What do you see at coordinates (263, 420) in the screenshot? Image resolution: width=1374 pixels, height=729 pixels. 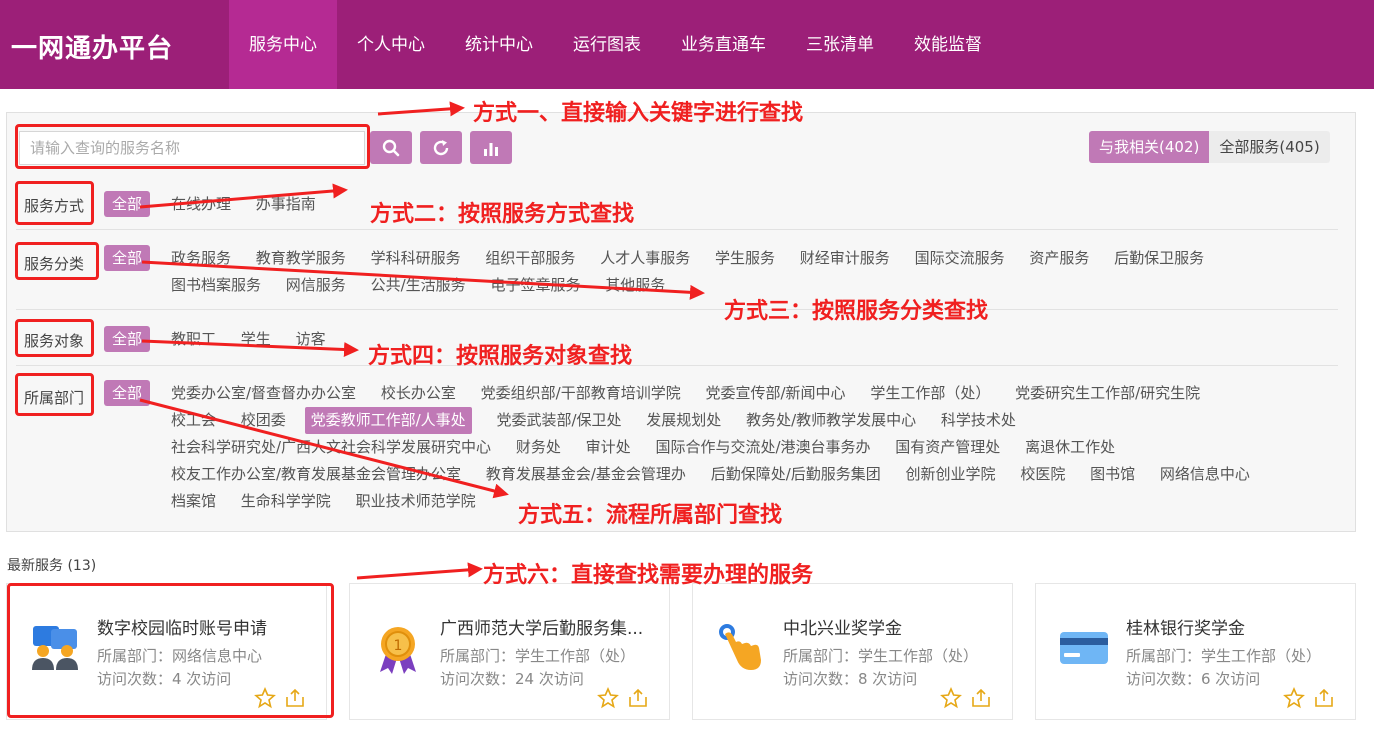 I see `filter-option: 校团委` at bounding box center [263, 420].